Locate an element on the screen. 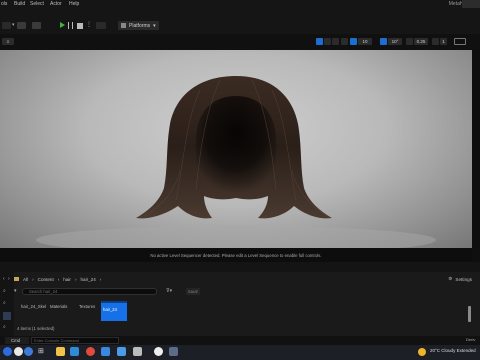 The width and height of the screenshot is (480, 360). folder-item: hair_24_Skel is located at coordinates (33, 306).